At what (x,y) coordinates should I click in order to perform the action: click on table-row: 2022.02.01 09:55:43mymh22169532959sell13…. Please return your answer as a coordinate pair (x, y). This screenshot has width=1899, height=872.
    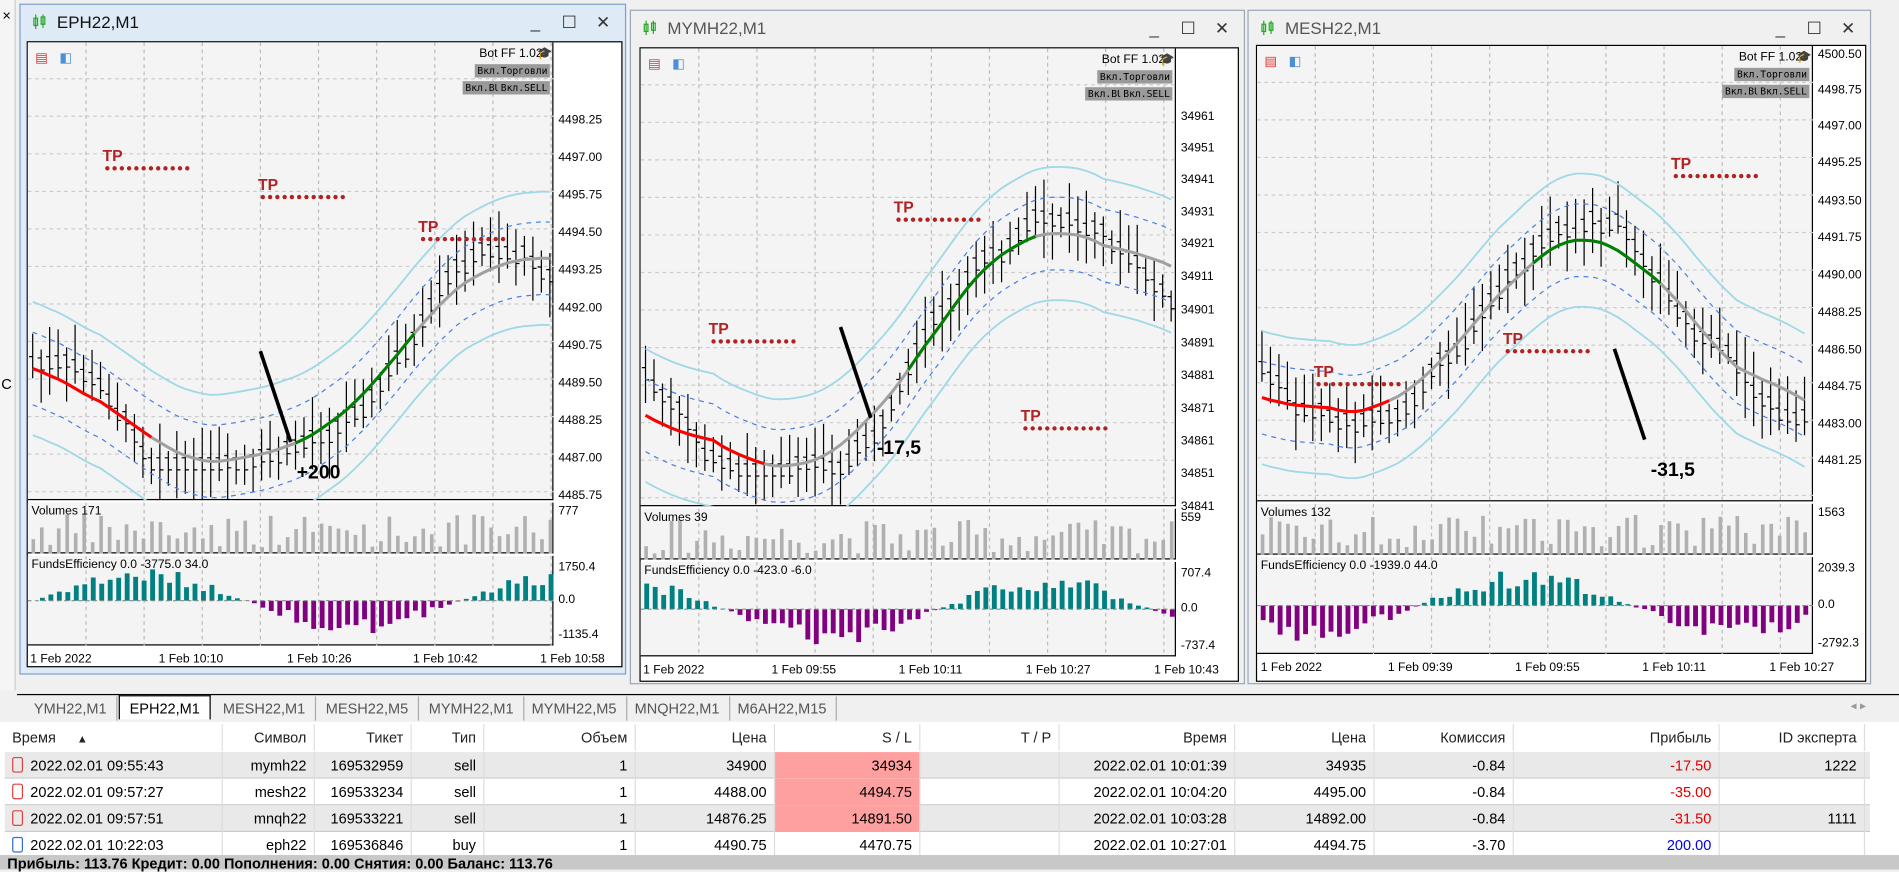
    Looking at the image, I should click on (937, 765).